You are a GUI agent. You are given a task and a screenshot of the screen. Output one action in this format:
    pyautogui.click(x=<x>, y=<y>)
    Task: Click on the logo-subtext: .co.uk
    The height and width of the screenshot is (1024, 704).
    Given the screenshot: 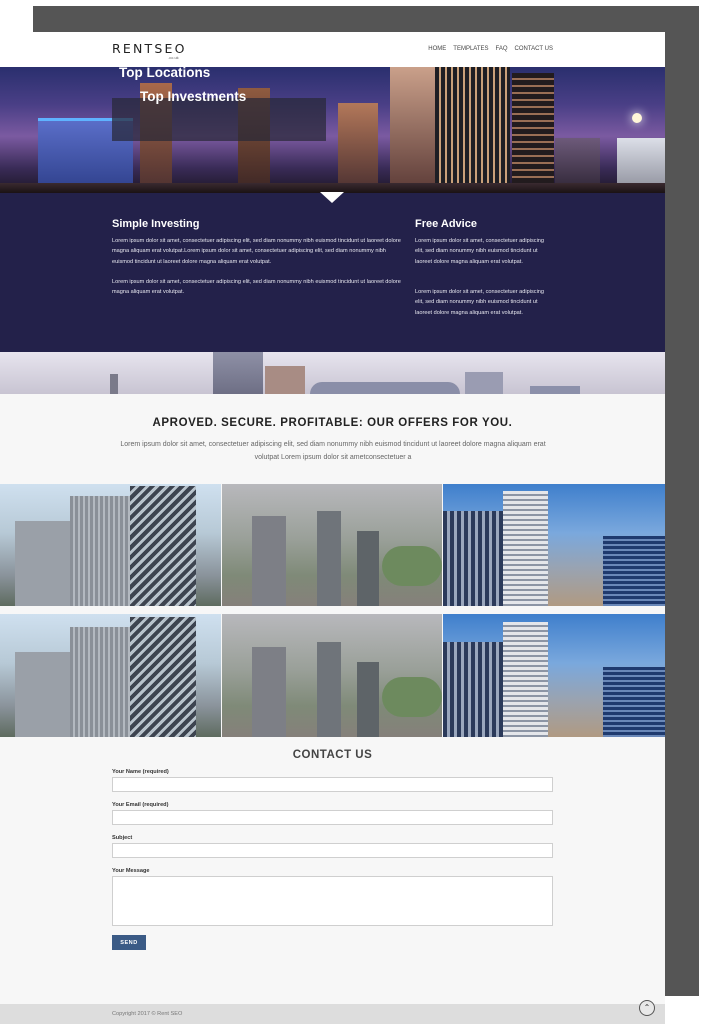 What is the action you would take?
    pyautogui.click(x=173, y=57)
    